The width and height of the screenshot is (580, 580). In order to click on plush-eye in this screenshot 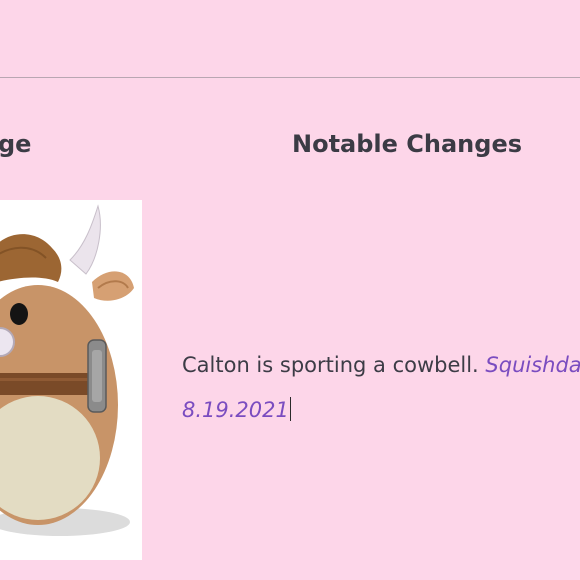, I will do `click(19, 314)`.